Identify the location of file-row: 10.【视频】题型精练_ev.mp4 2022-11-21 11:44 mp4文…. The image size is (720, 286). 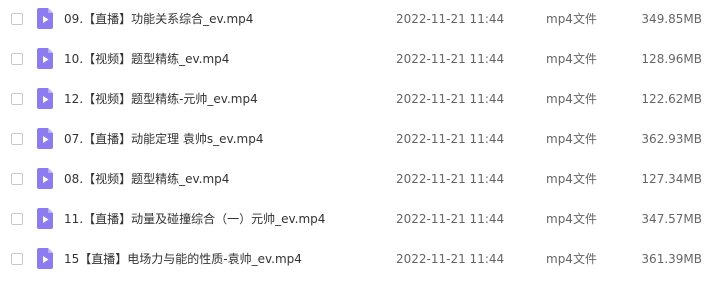
(360, 60).